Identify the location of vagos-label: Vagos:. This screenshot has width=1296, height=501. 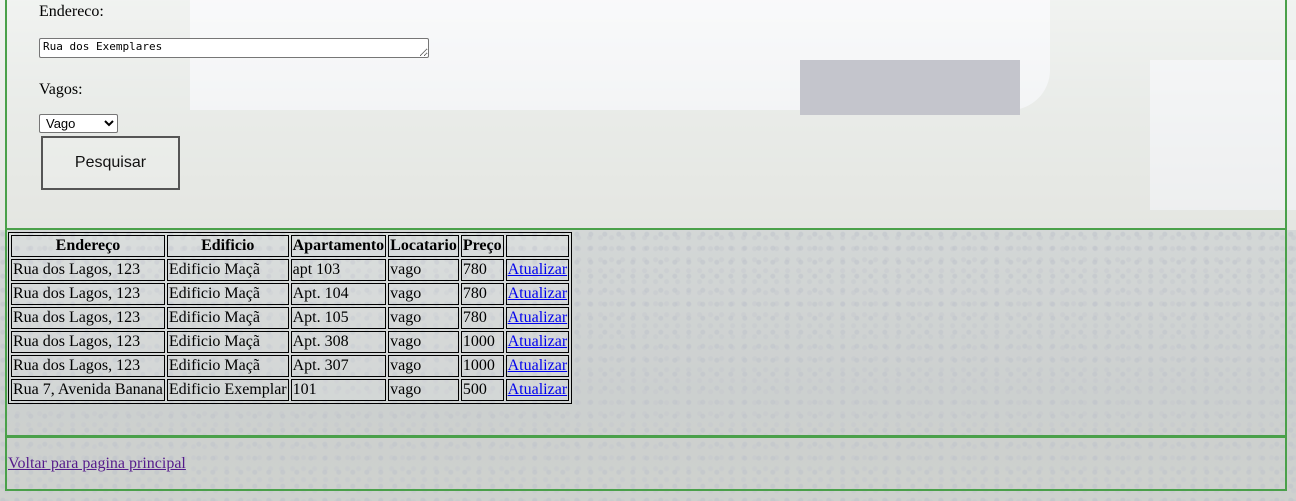
(61, 89).